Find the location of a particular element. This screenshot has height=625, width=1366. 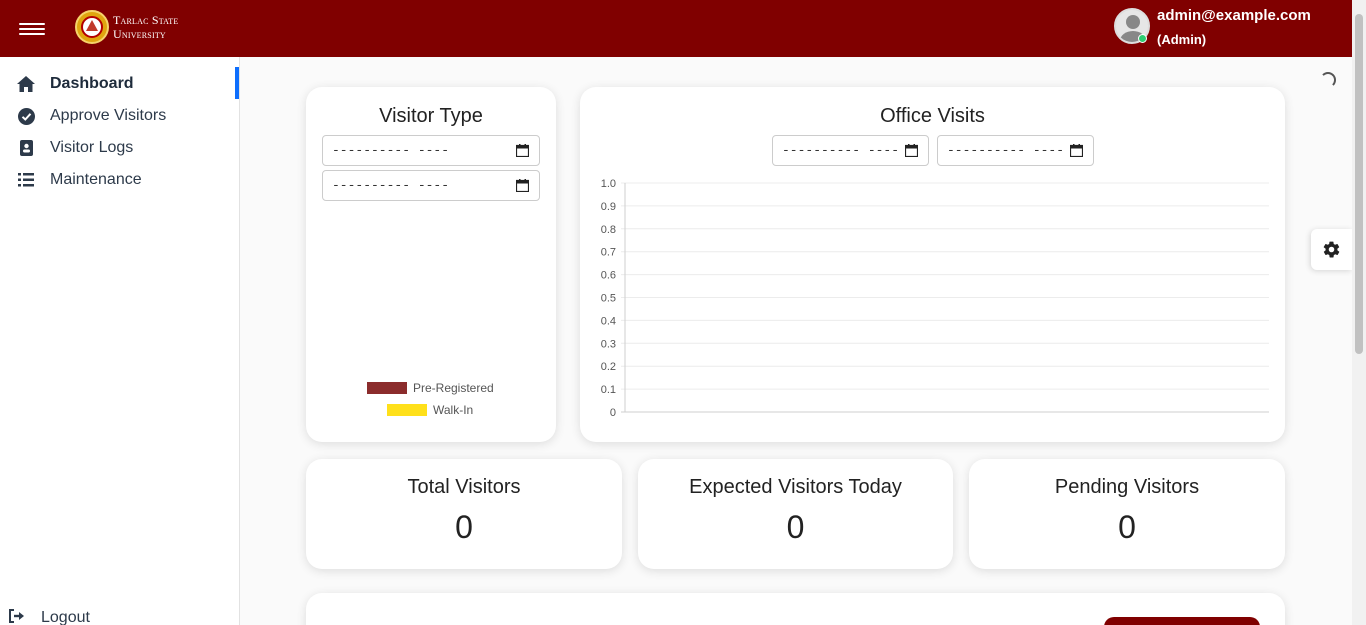

brand-name: Tarlac State University is located at coordinates (145, 27).